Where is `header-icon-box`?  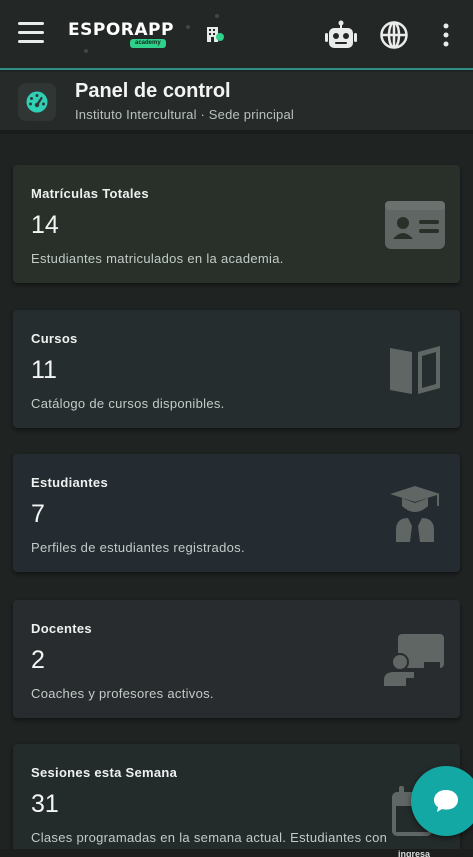
header-icon-box is located at coordinates (37, 102).